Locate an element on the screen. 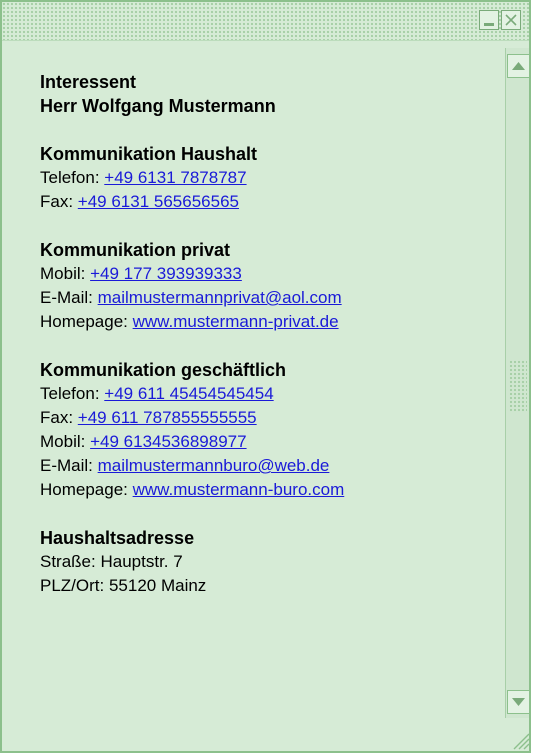 The image size is (534, 756). household-phone-row: Telefon: +49 6131 7878787 is located at coordinates (270, 178).